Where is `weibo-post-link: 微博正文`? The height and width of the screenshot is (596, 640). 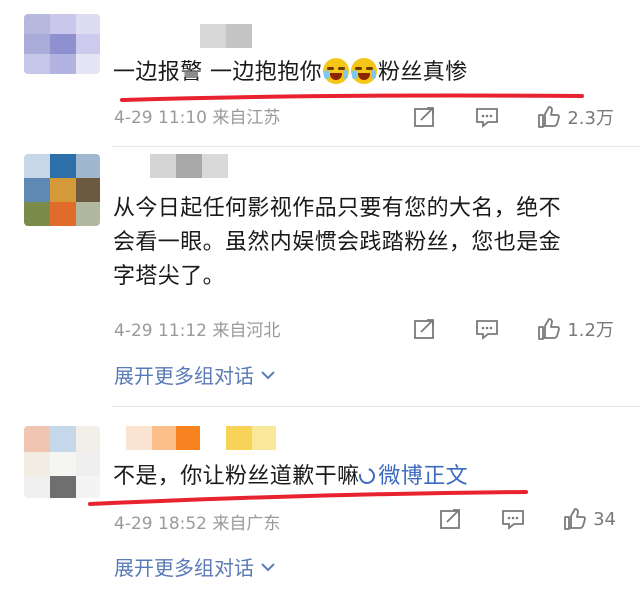
weibo-post-link: 微博正文 is located at coordinates (412, 476).